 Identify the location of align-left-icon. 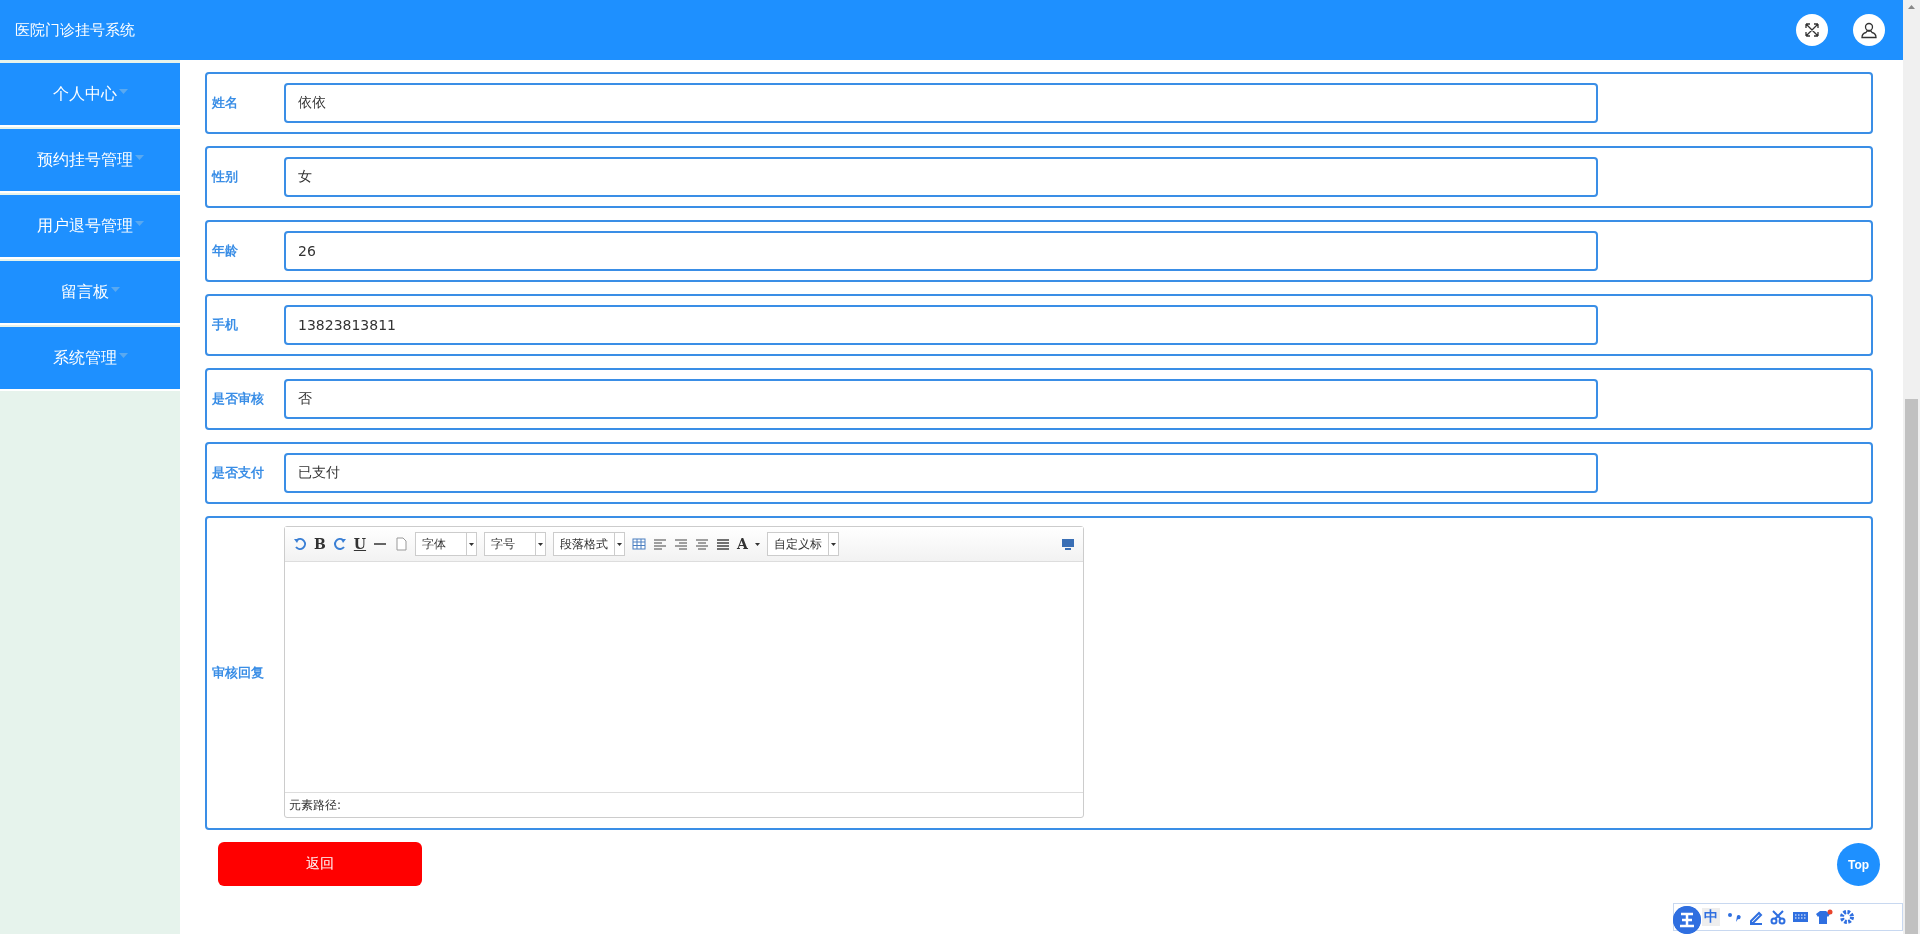
(660, 544).